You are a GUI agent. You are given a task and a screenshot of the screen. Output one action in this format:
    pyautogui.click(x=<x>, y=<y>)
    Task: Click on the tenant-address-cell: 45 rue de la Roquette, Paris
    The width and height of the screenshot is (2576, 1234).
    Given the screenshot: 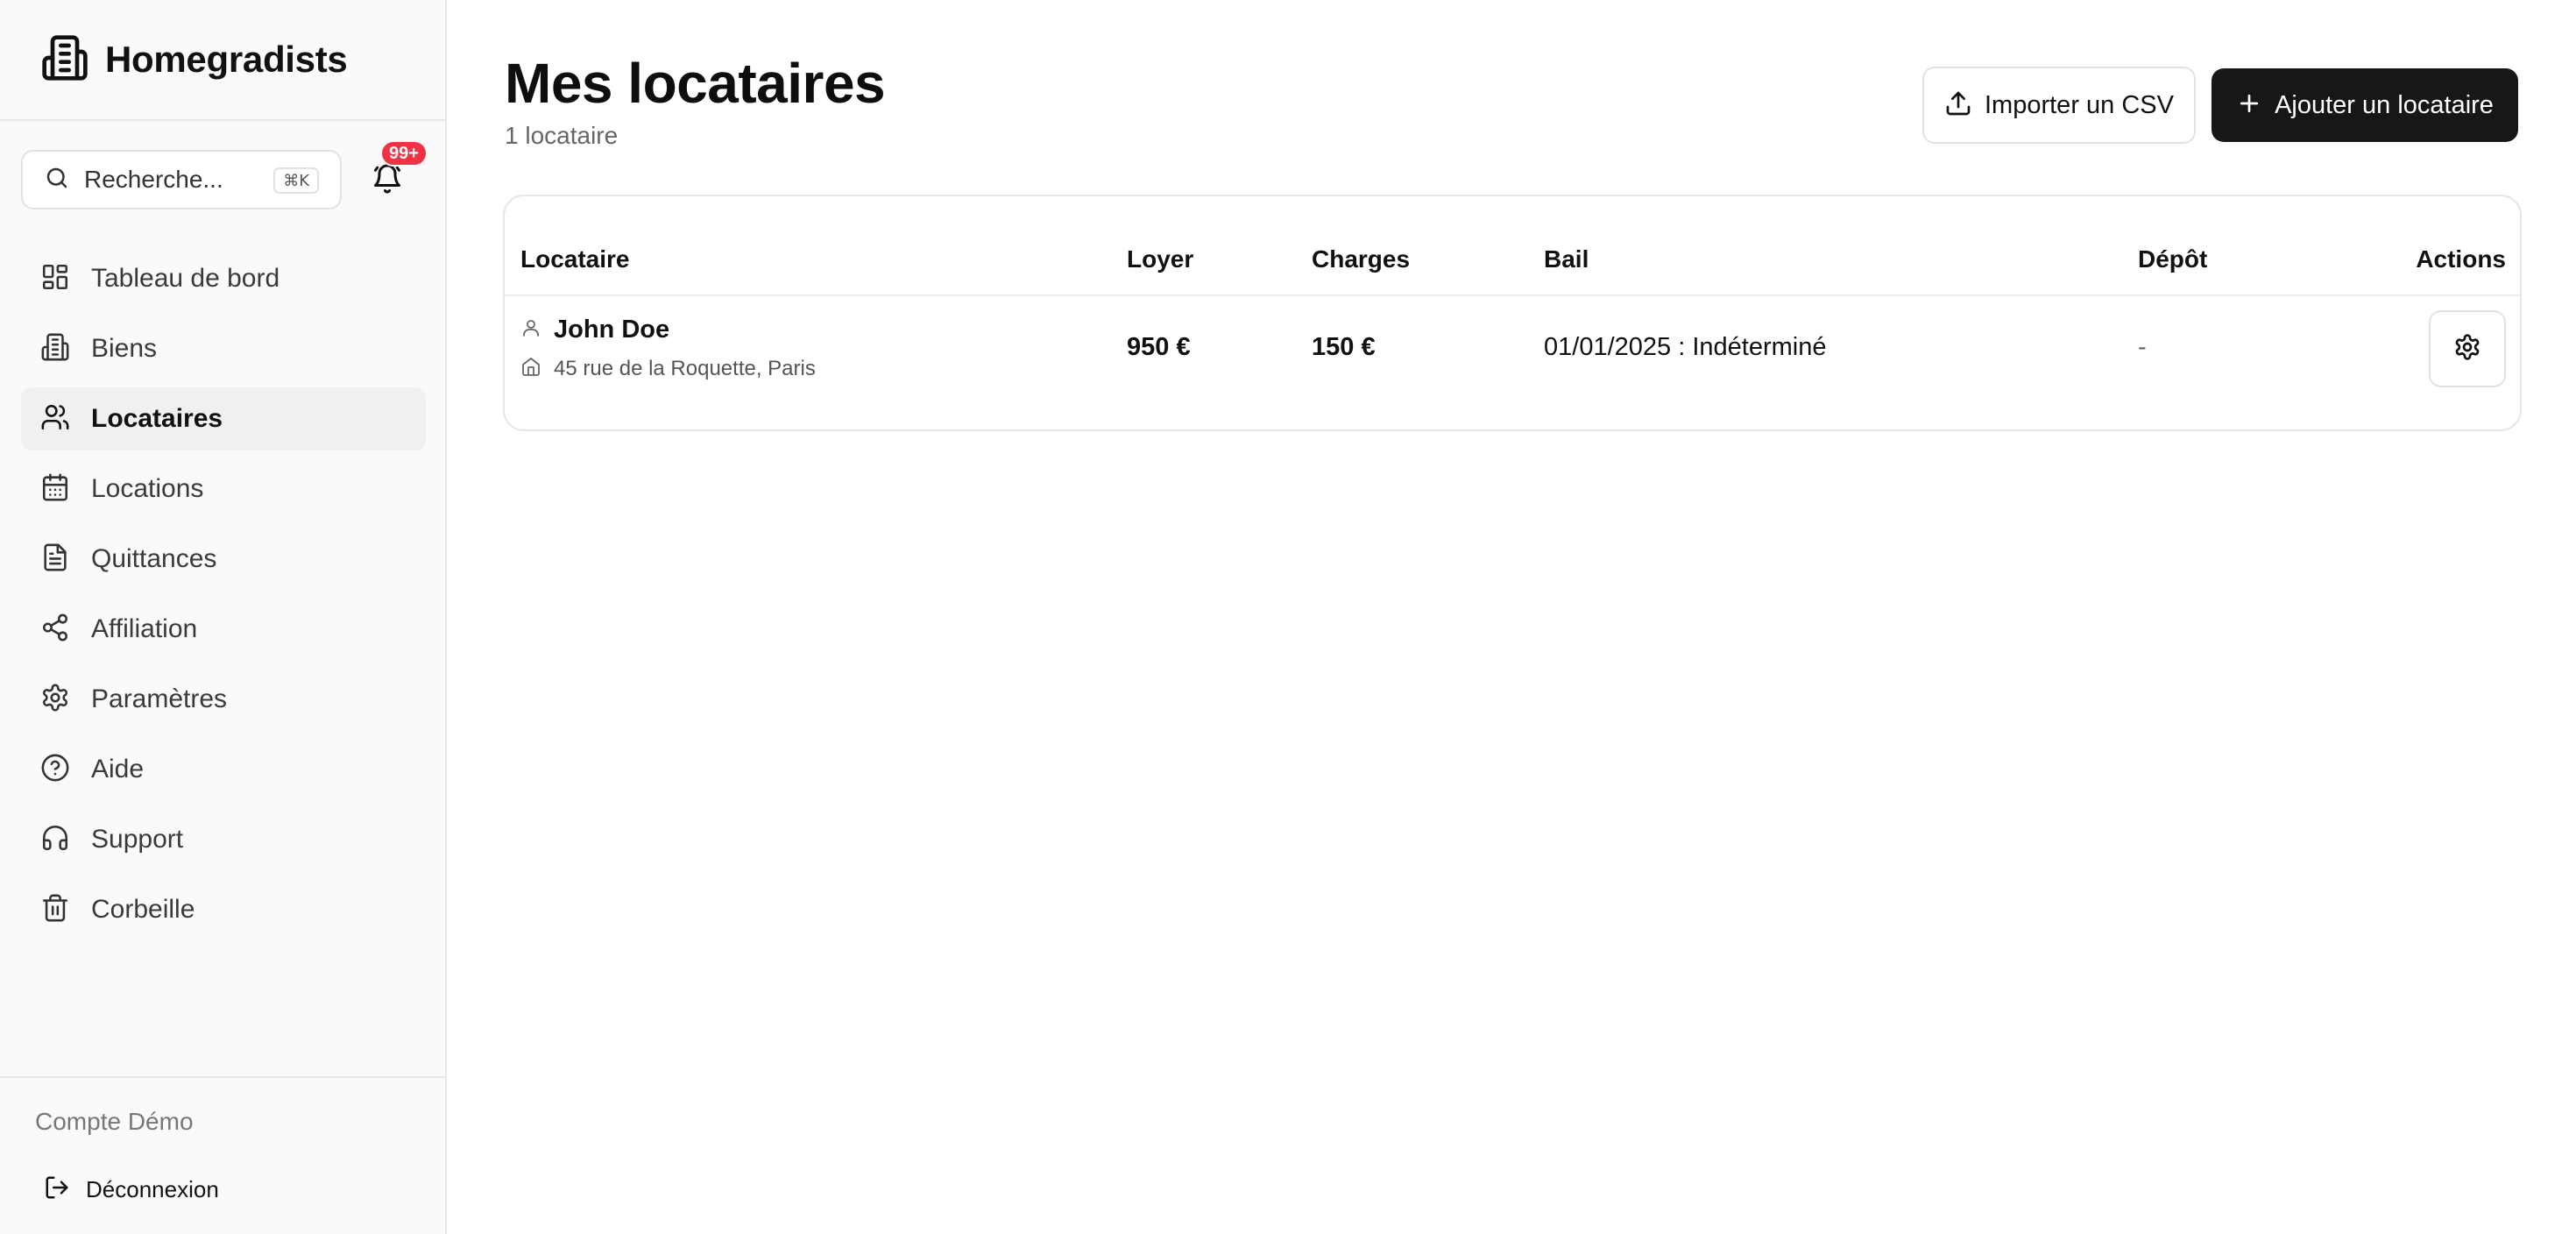 What is the action you would take?
    pyautogui.click(x=668, y=369)
    